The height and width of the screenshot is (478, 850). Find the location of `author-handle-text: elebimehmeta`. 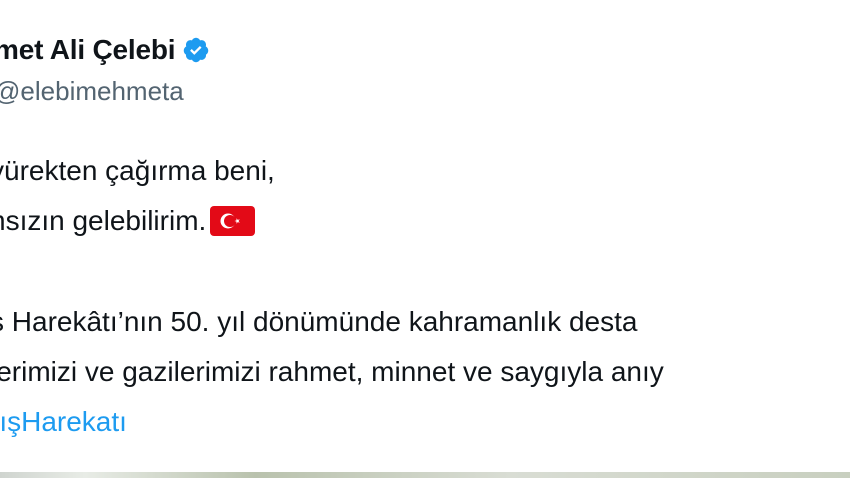

author-handle-text: elebimehmeta is located at coordinates (102, 91).